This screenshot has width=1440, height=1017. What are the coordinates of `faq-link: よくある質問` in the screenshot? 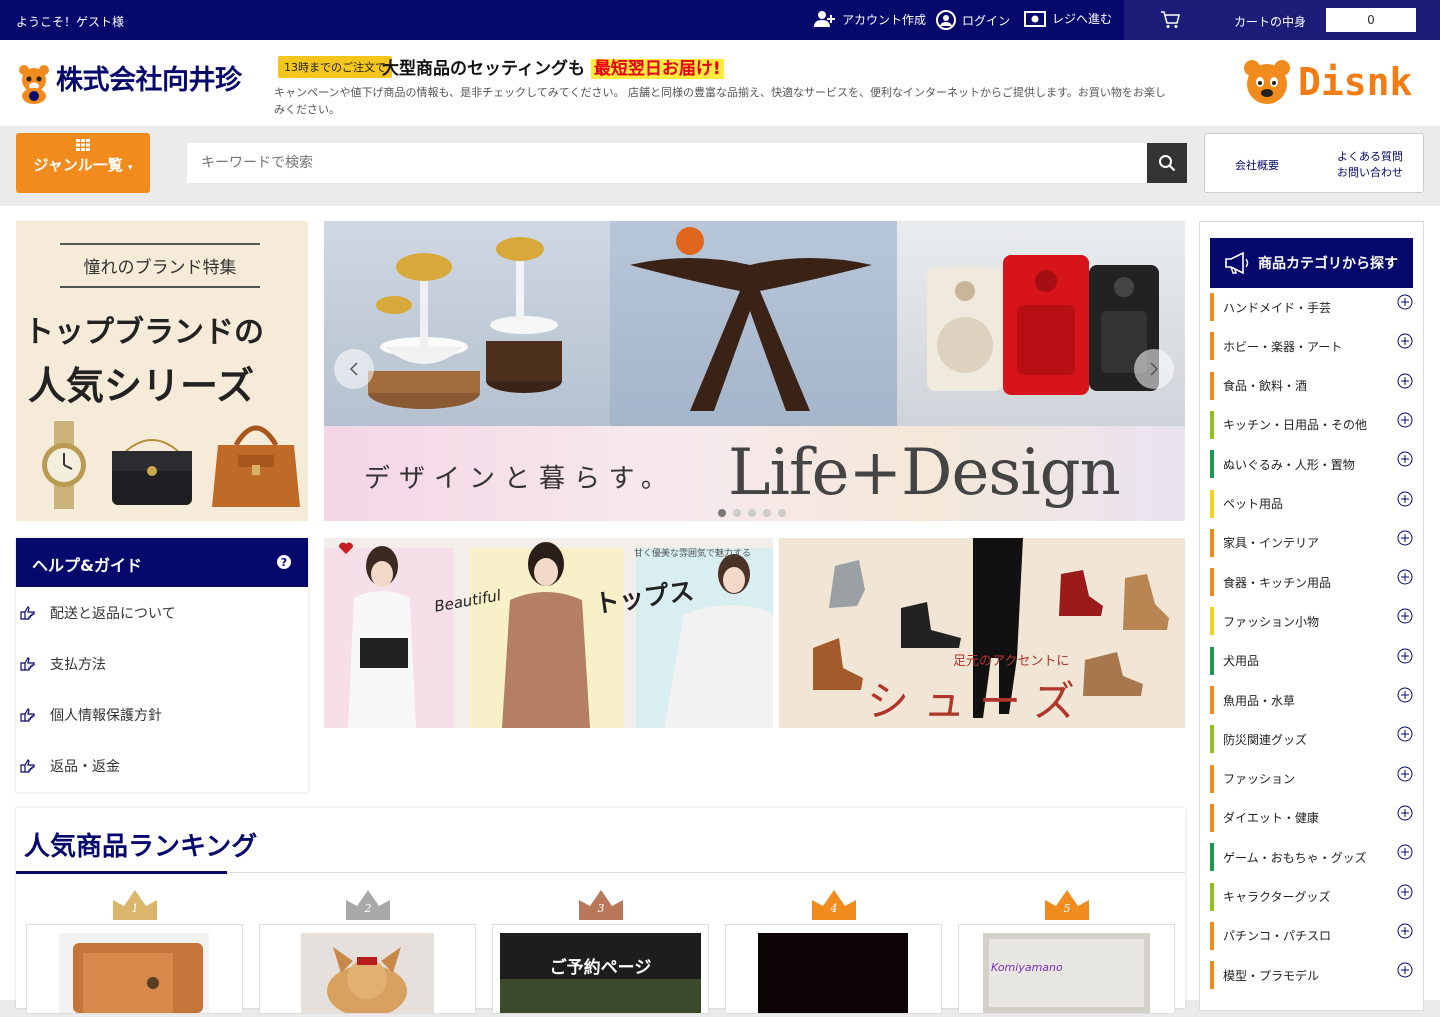 It's located at (1370, 157).